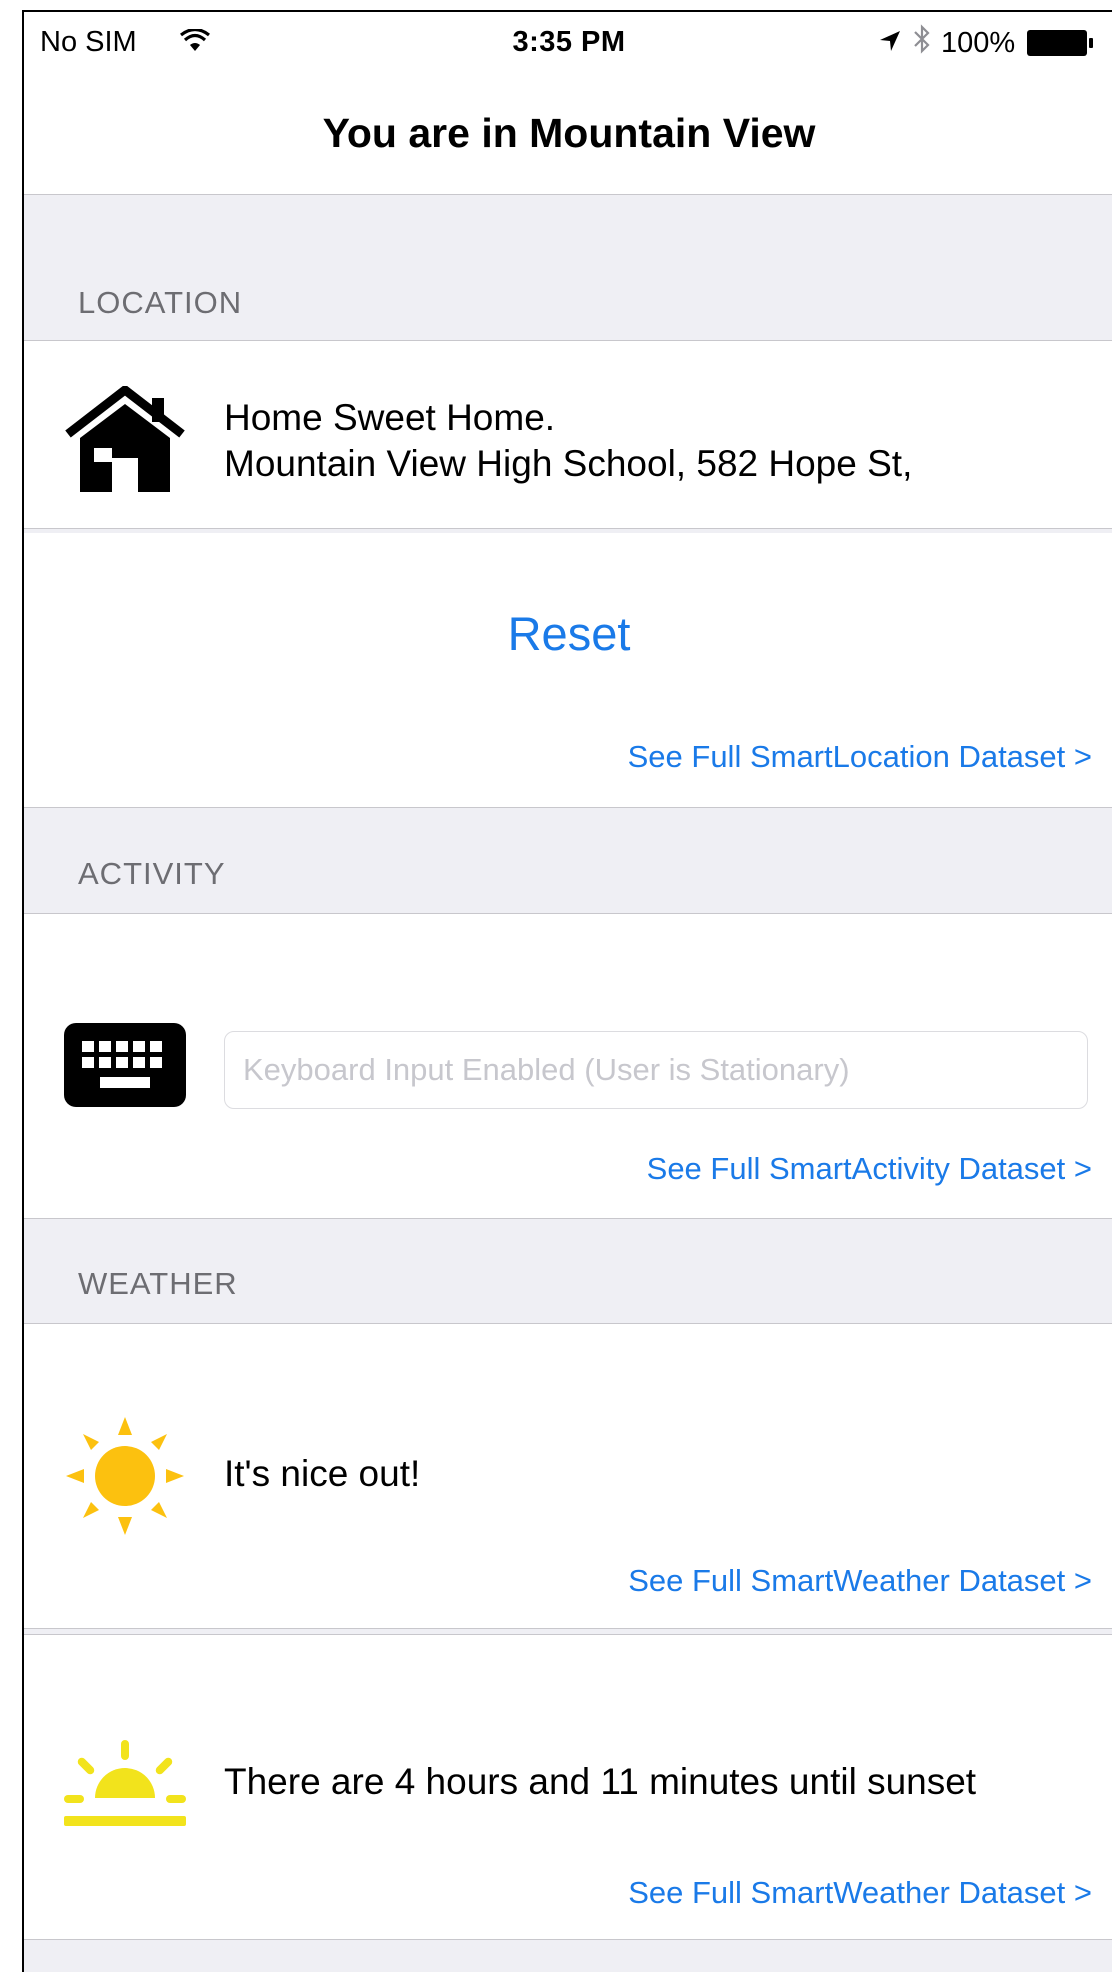  Describe the element at coordinates (568, 463) in the screenshot. I see `location-address: Mountain View High School, 582 Hope St,` at that location.